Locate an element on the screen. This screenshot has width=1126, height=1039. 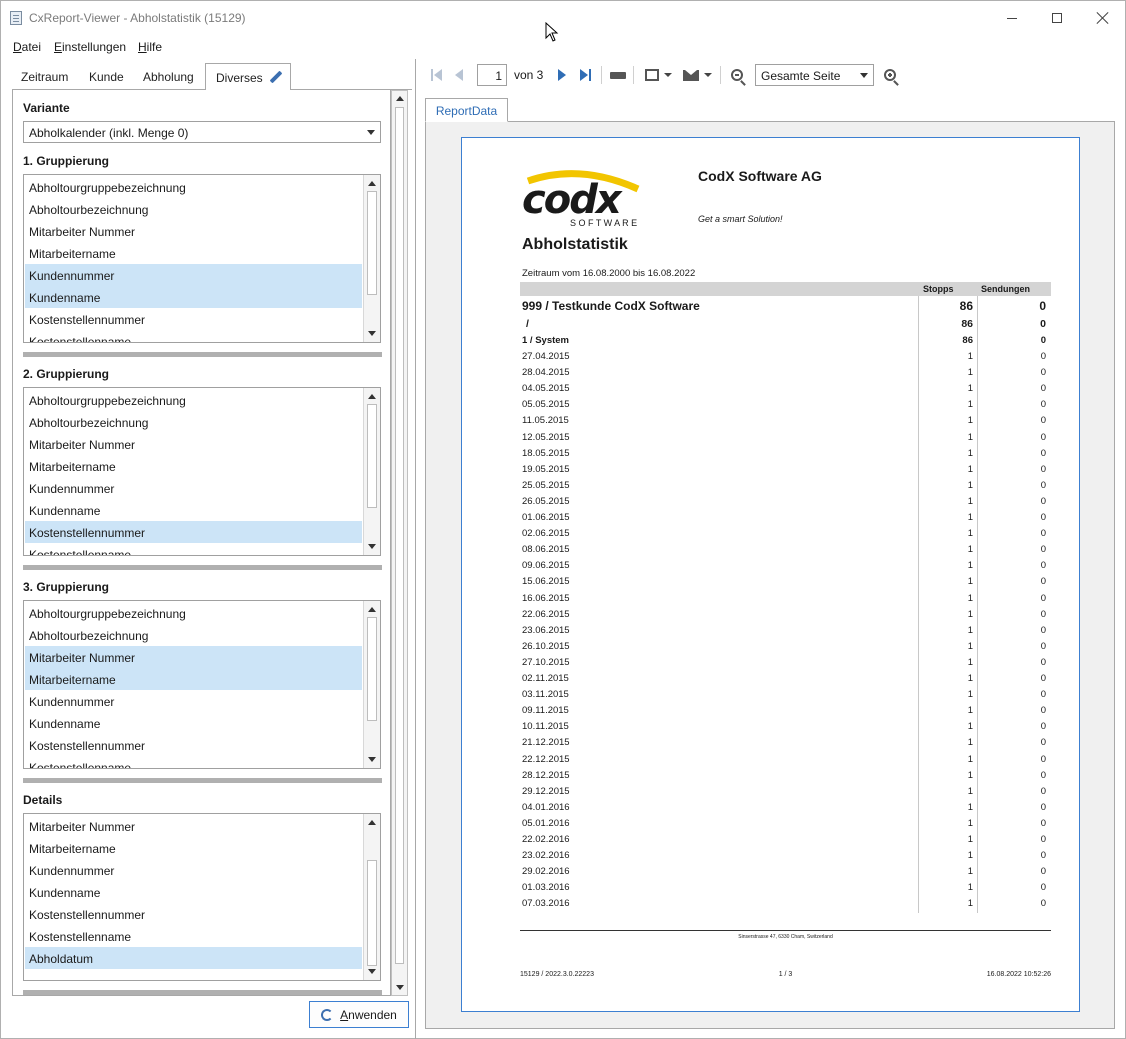
variante-select: Abholkalender (inkl. Menge 0) is located at coordinates (202, 132).